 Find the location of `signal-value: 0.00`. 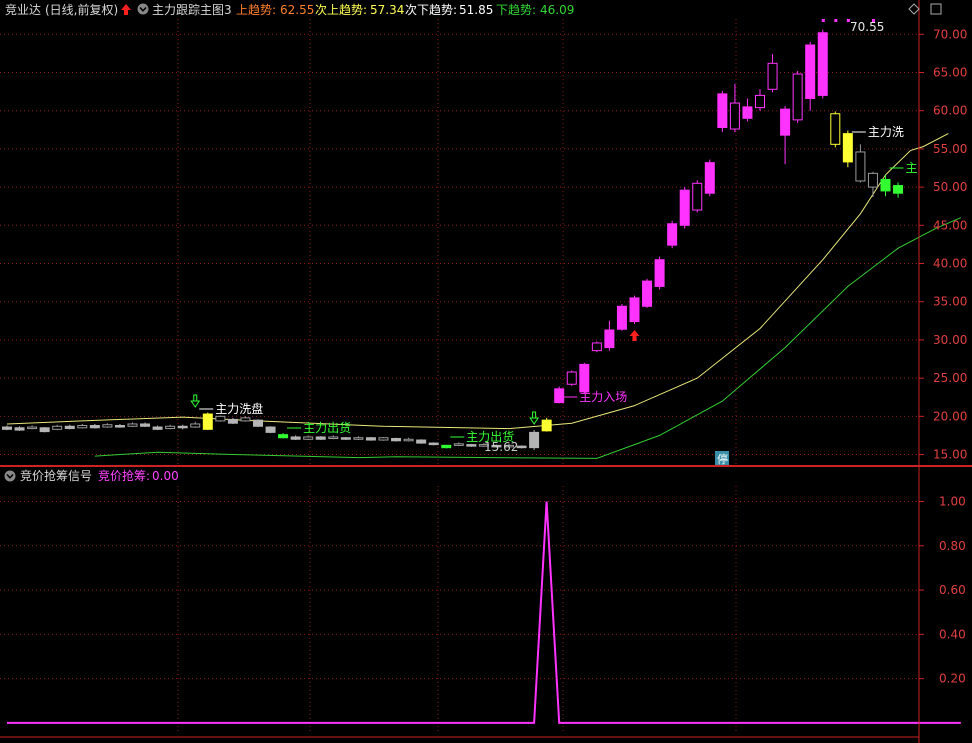

signal-value: 0.00 is located at coordinates (165, 476).